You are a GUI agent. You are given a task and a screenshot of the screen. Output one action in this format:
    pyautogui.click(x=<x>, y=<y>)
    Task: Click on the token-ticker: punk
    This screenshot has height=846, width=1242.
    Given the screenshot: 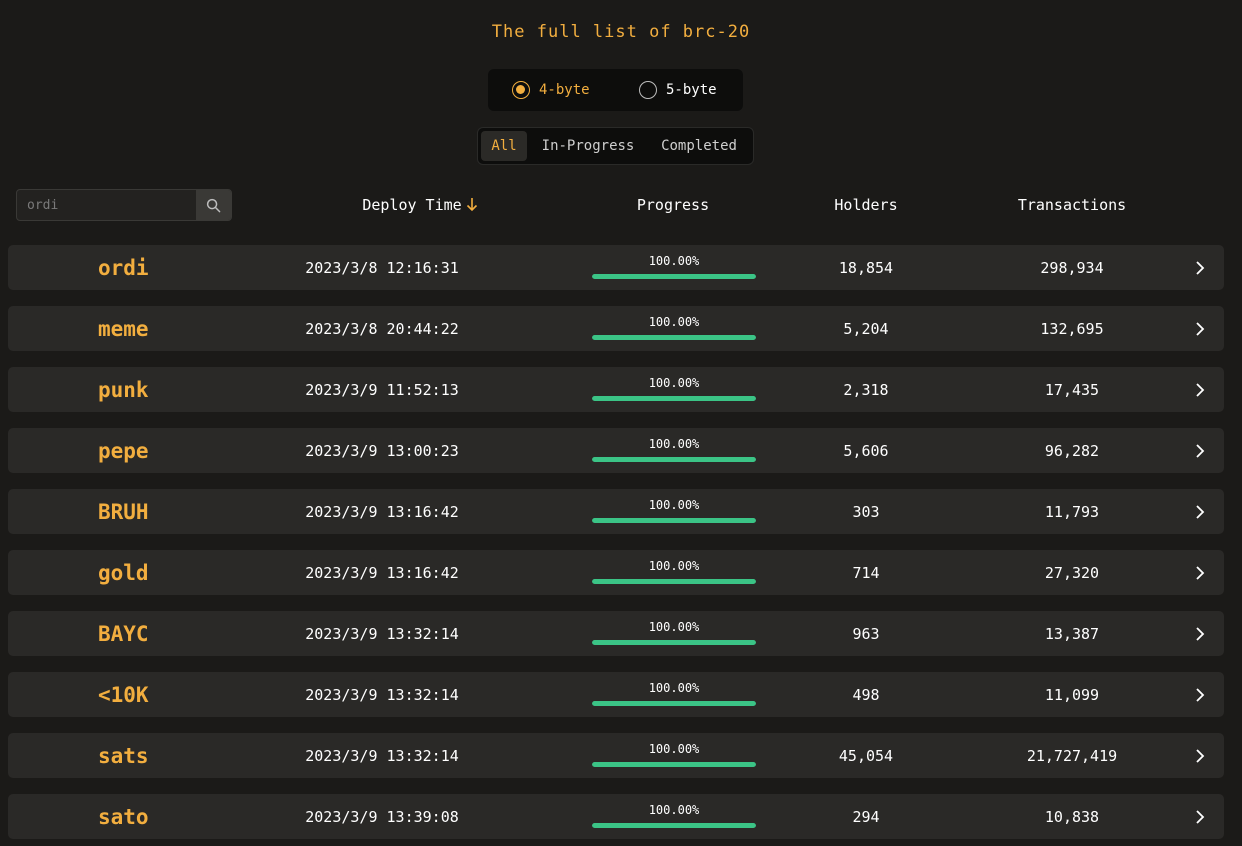 What is the action you would take?
    pyautogui.click(x=123, y=389)
    